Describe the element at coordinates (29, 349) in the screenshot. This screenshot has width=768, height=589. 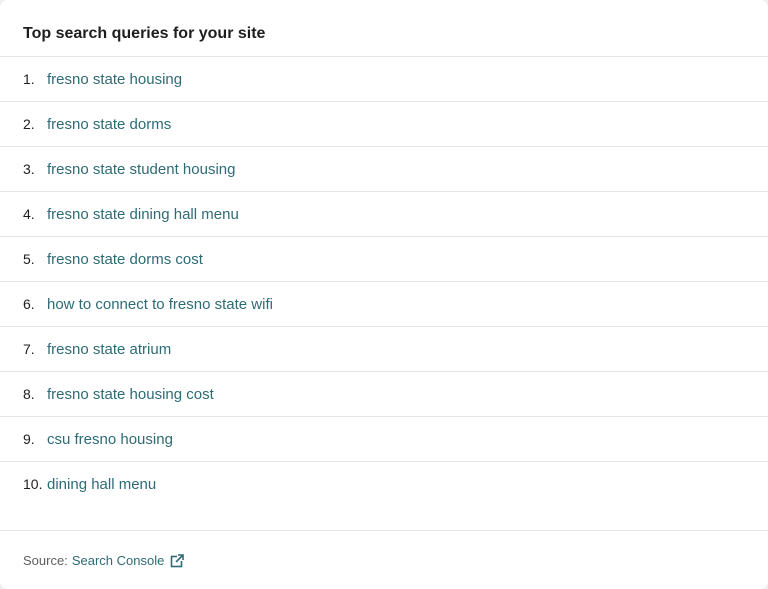
I see `query-rank: 7.` at that location.